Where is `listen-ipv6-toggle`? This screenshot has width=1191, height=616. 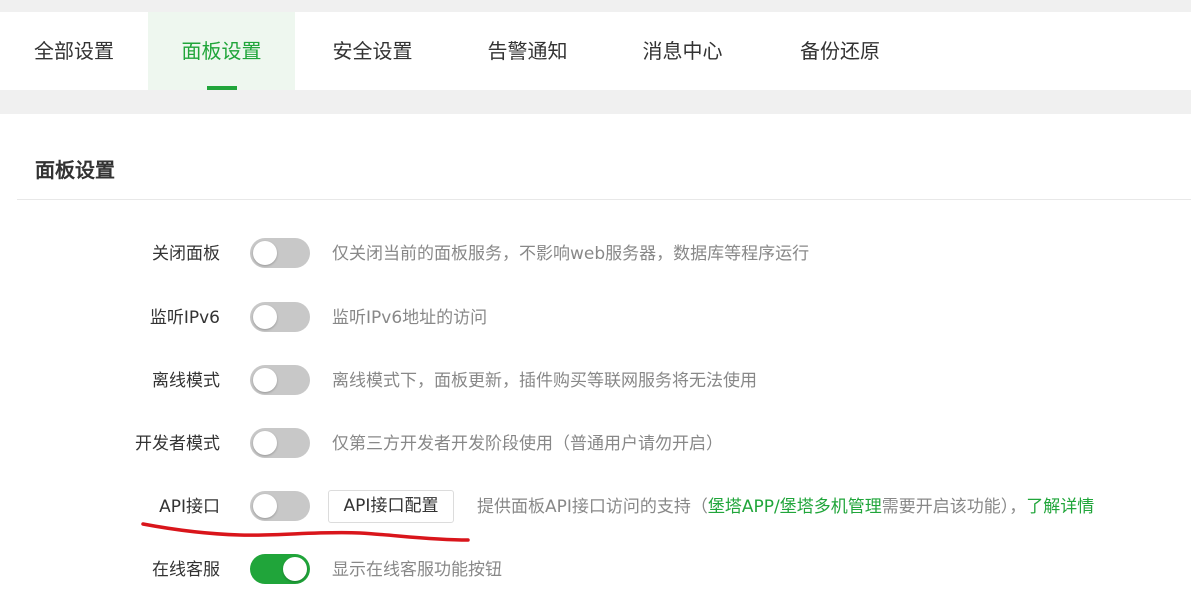 listen-ipv6-toggle is located at coordinates (280, 317).